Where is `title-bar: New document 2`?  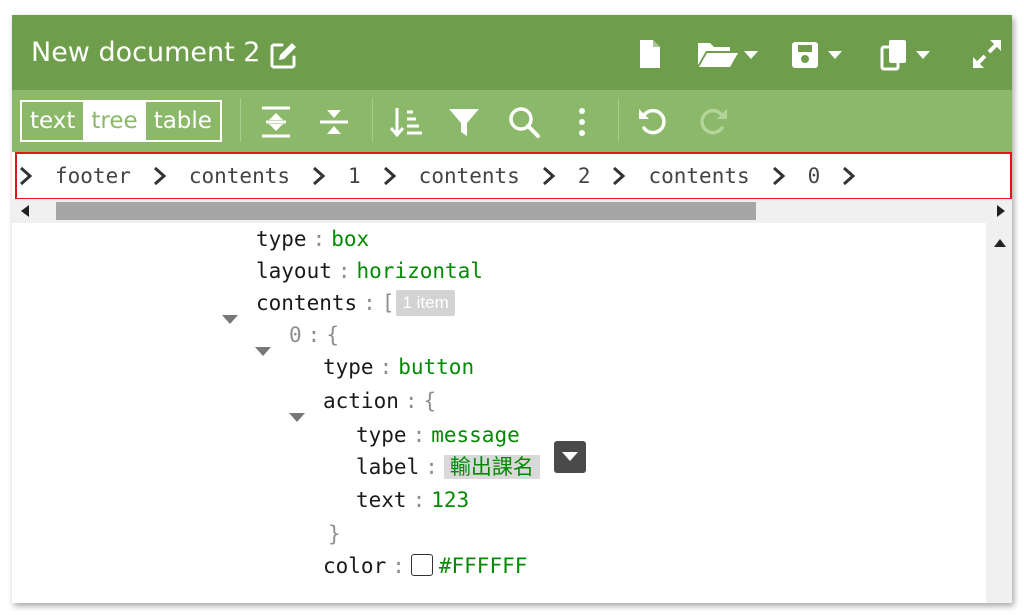 title-bar: New document 2 is located at coordinates (512, 52).